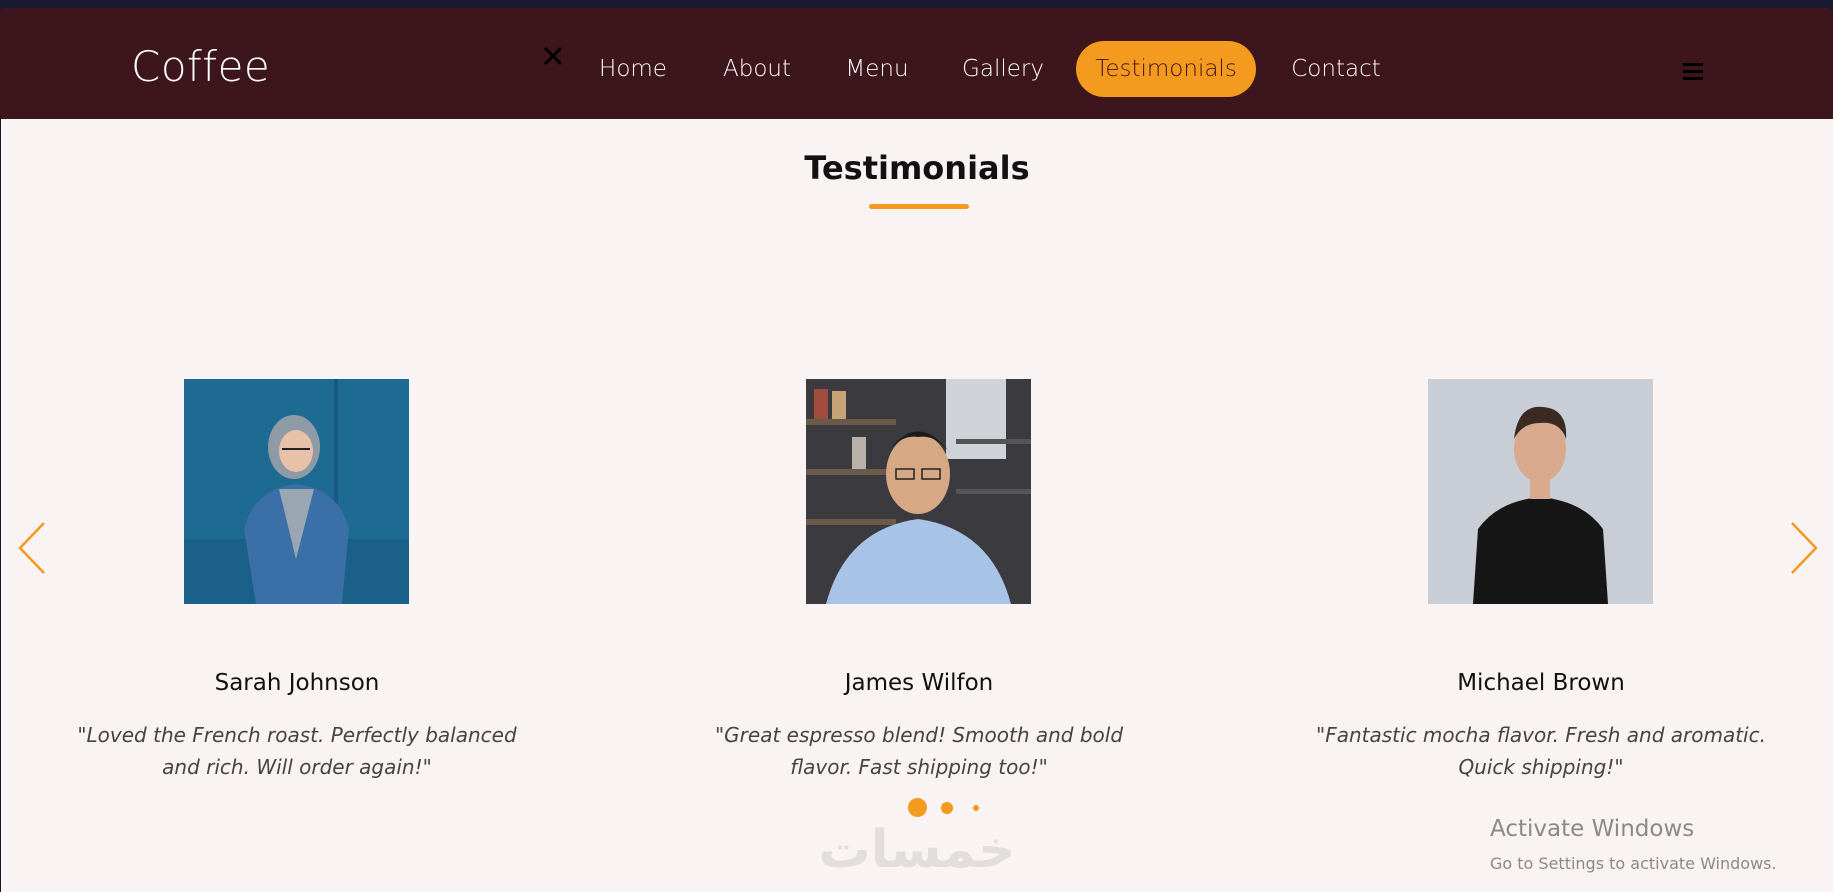 The width and height of the screenshot is (1833, 892). Describe the element at coordinates (1592, 829) in the screenshot. I see `activate-windows-title: Activate Windows` at that location.